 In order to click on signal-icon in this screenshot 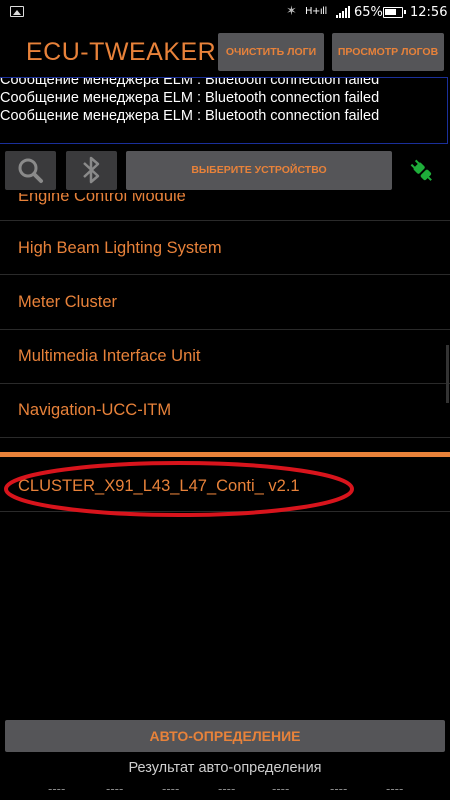, I will do `click(343, 12)`.